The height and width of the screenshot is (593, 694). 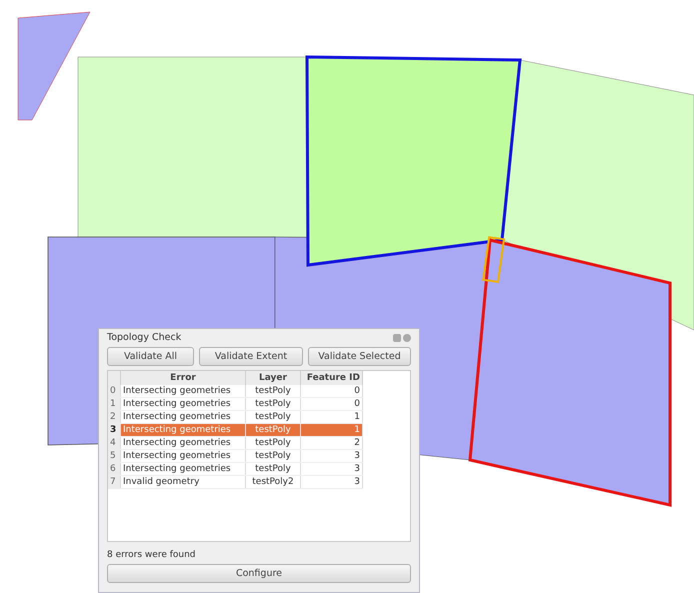 I want to click on column-header: Layer, so click(x=273, y=378).